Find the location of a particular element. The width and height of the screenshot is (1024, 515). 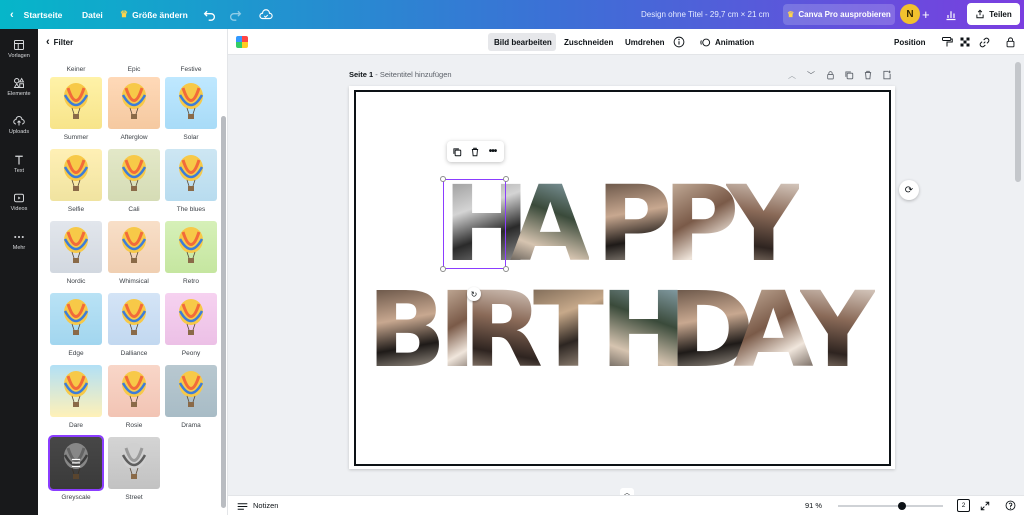

delete-element-button is located at coordinates (474, 151).